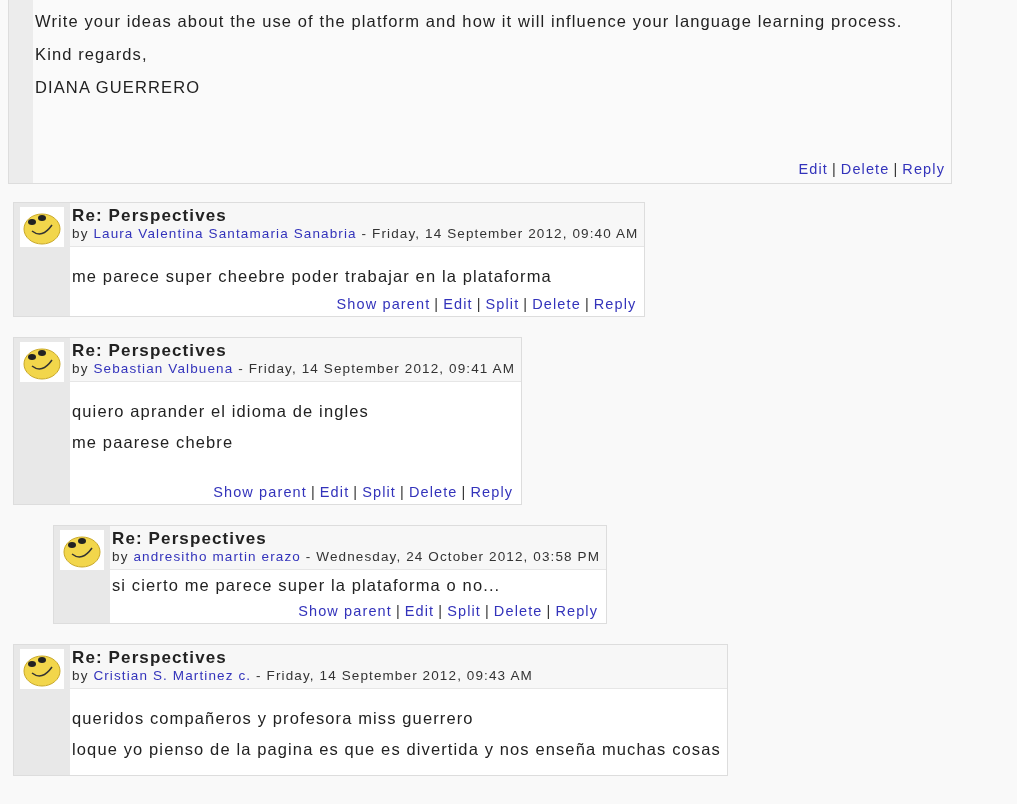 The image size is (1017, 804). What do you see at coordinates (500, 233) in the screenshot?
I see `post-date: - Friday, 14 September 2012, 09:40 AM` at bounding box center [500, 233].